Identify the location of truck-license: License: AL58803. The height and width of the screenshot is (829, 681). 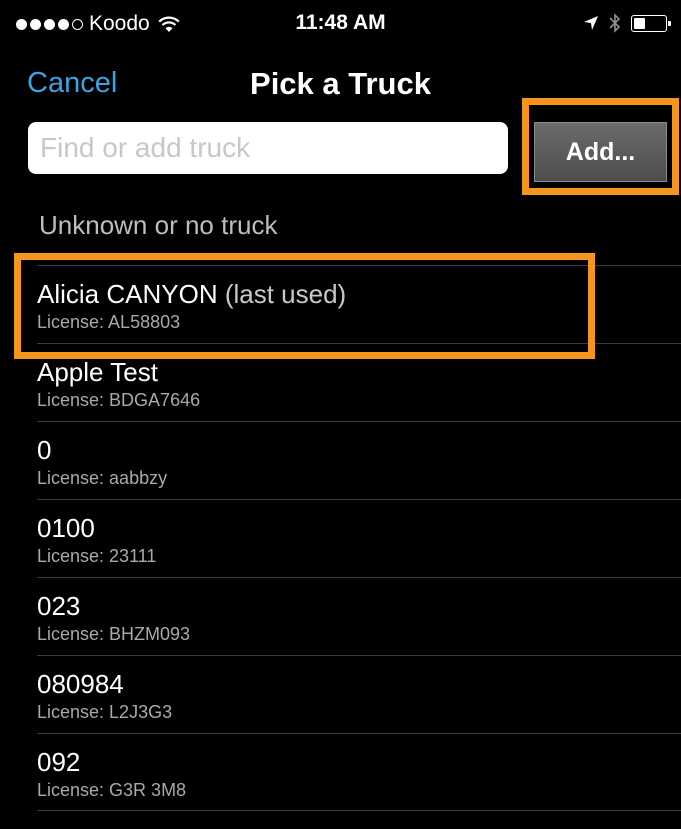
(109, 322).